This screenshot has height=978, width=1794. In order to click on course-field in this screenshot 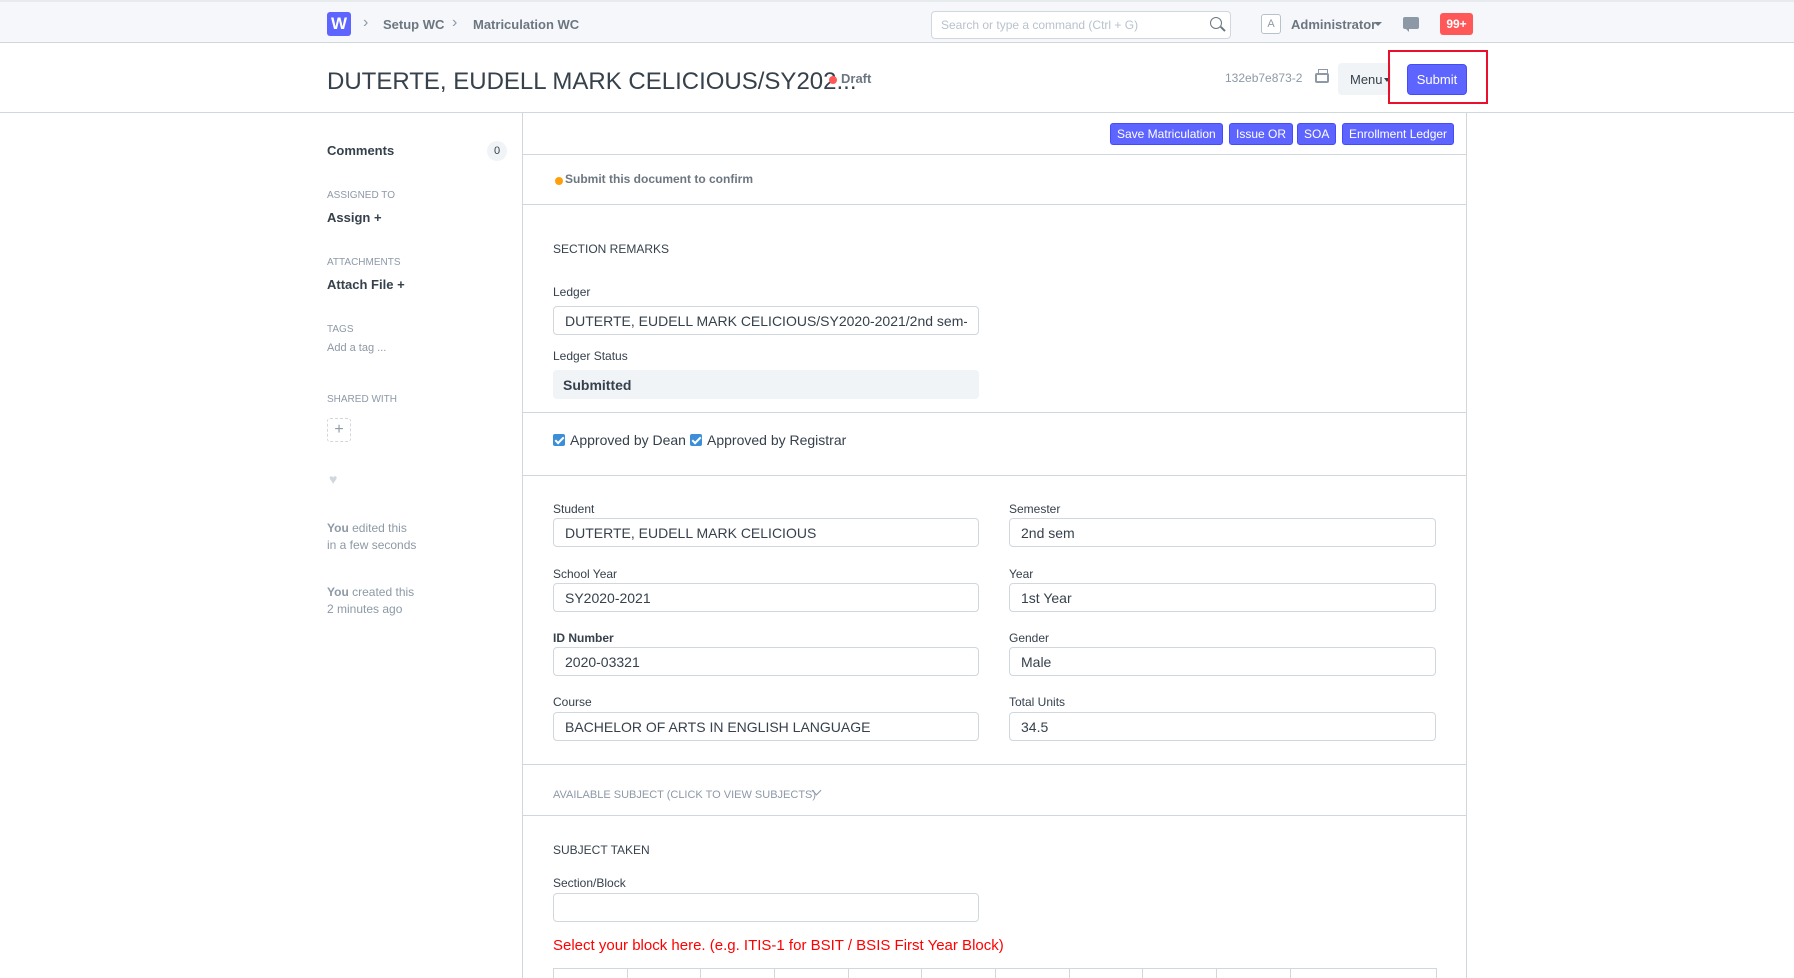, I will do `click(766, 726)`.